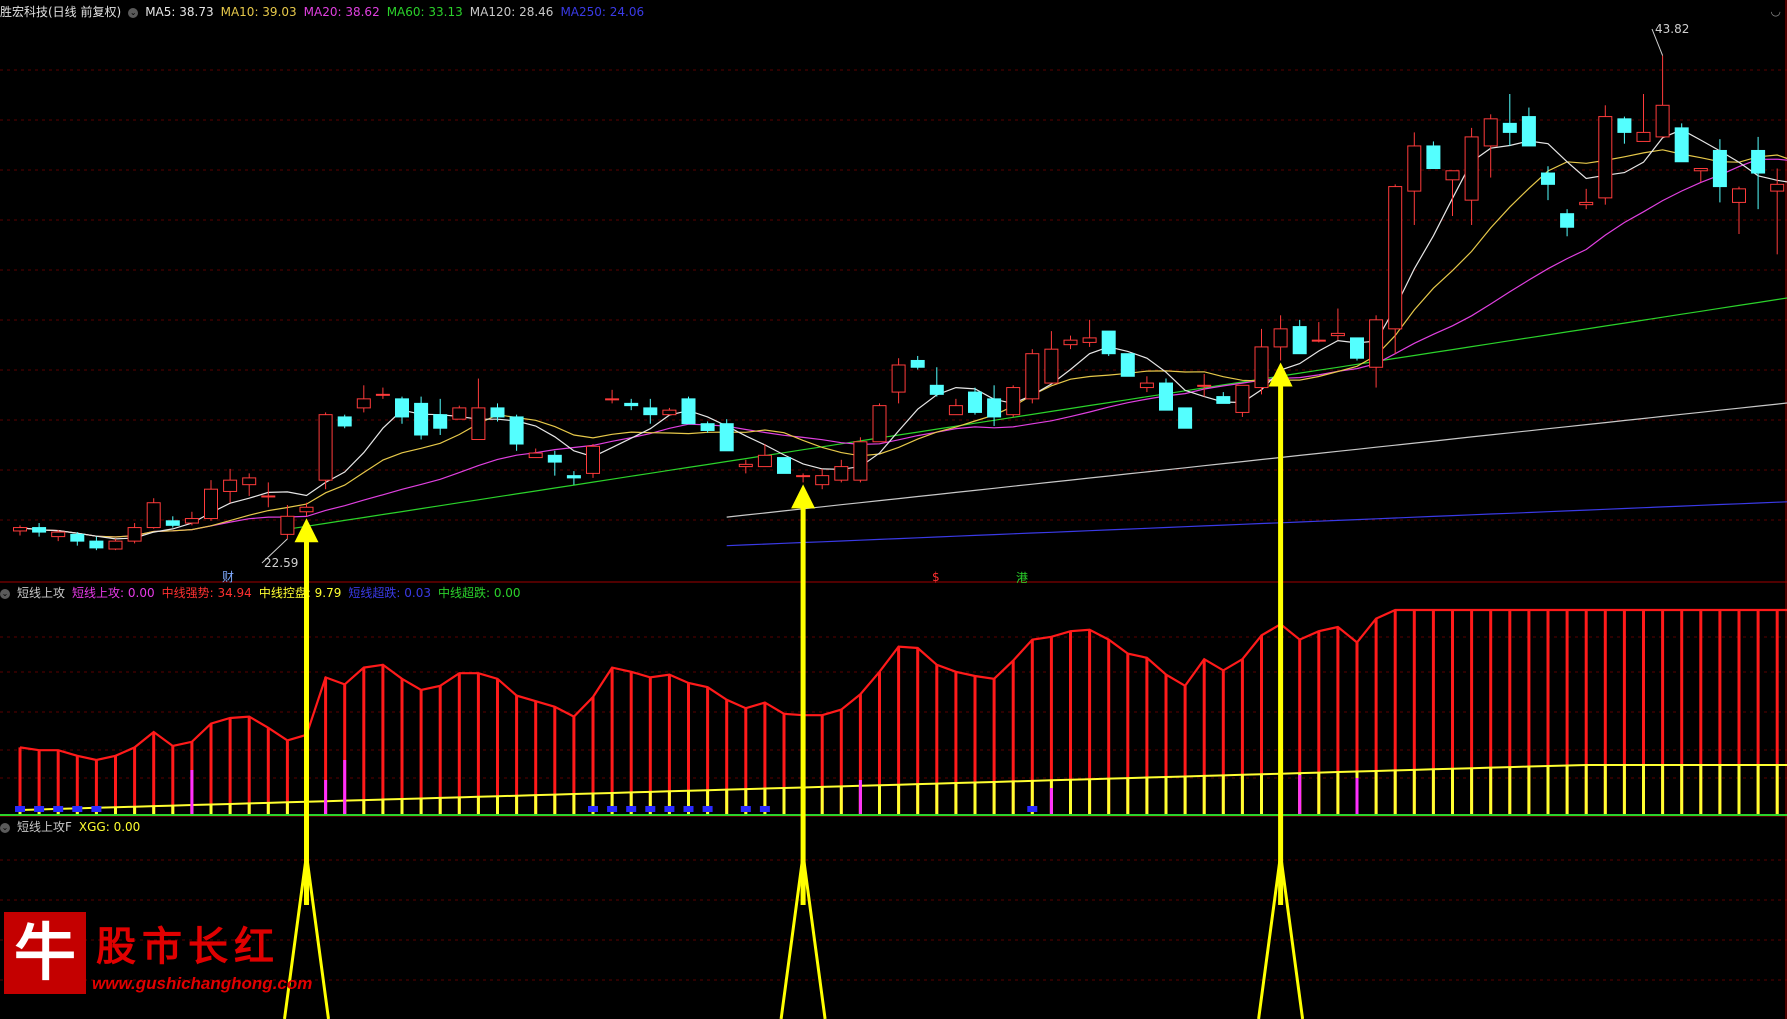  I want to click on sub1-indicator-2: 中线控盘: 9.79, so click(300, 593).